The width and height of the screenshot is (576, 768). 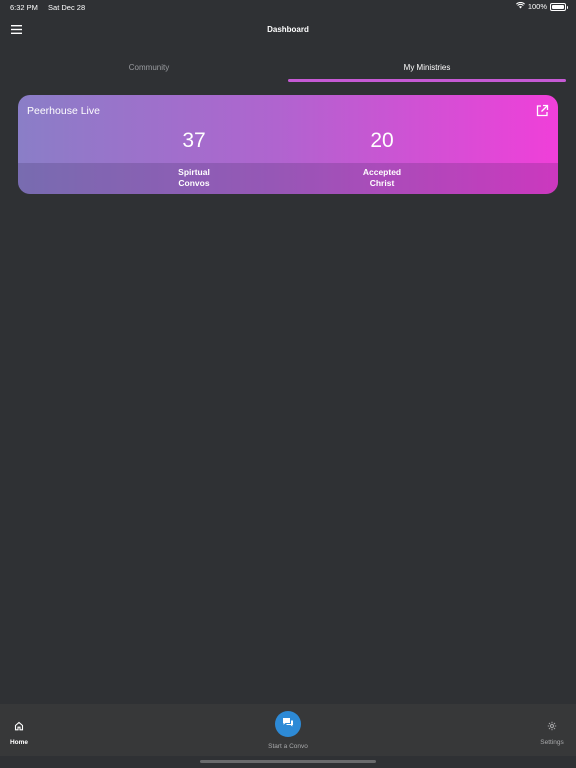 I want to click on ministry-card: Peerhouse Live, so click(x=288, y=144).